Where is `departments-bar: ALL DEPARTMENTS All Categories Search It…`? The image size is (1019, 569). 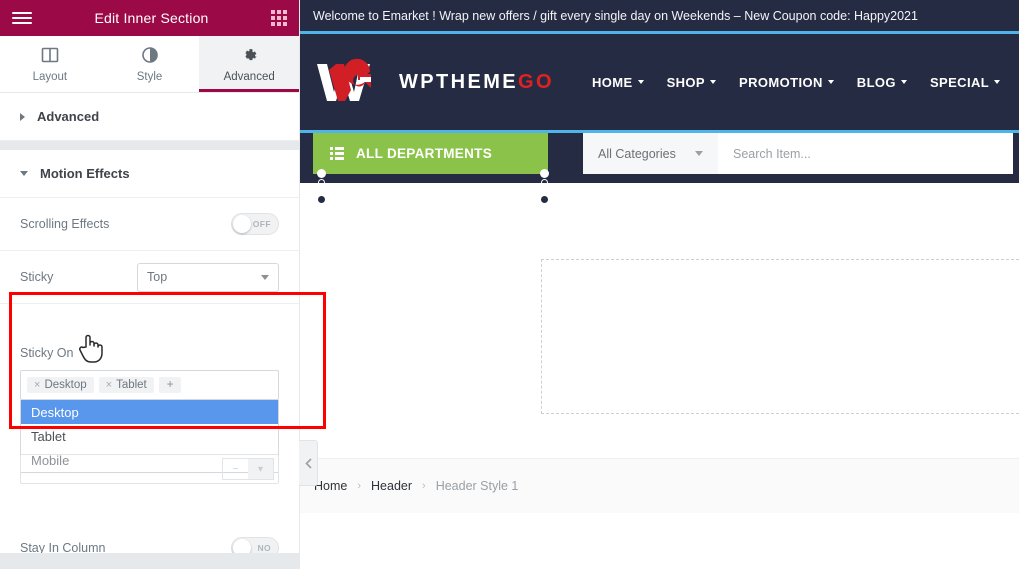 departments-bar: ALL DEPARTMENTS All Categories Search It… is located at coordinates (659, 167).